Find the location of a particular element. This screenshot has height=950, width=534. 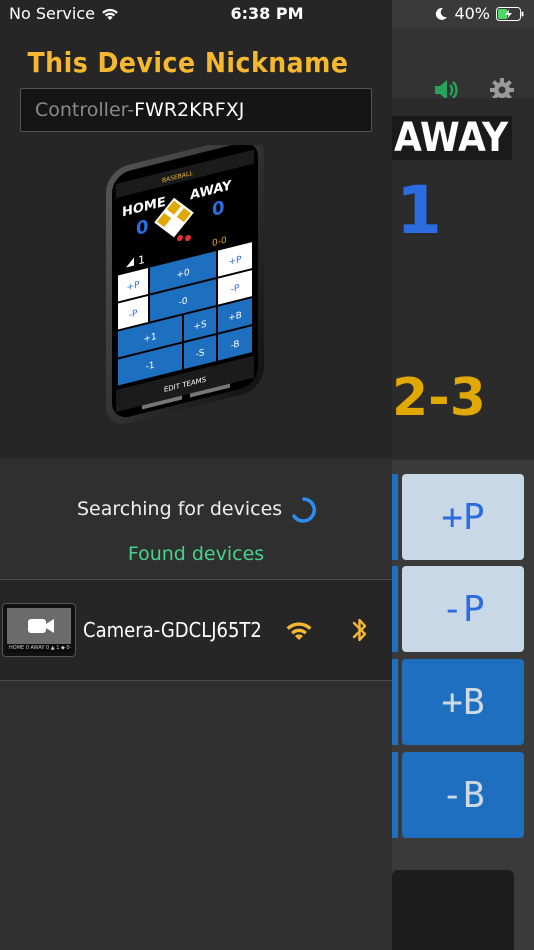

away-score: 1 is located at coordinates (419, 210).